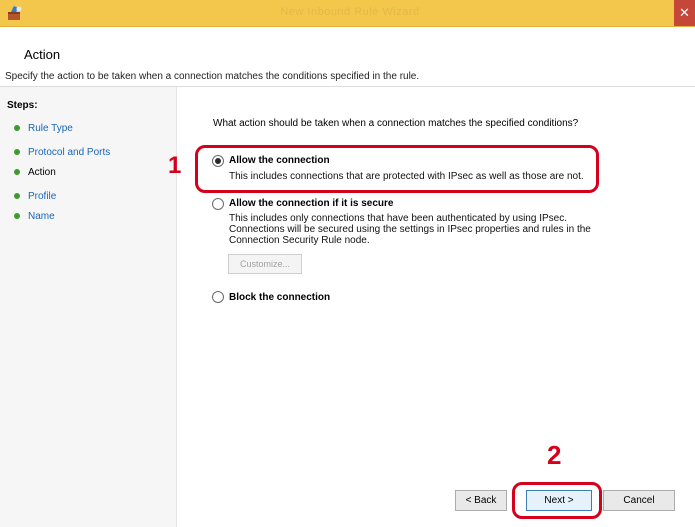  What do you see at coordinates (69, 152) in the screenshot?
I see `sidebar-item-label: Protocol and Ports` at bounding box center [69, 152].